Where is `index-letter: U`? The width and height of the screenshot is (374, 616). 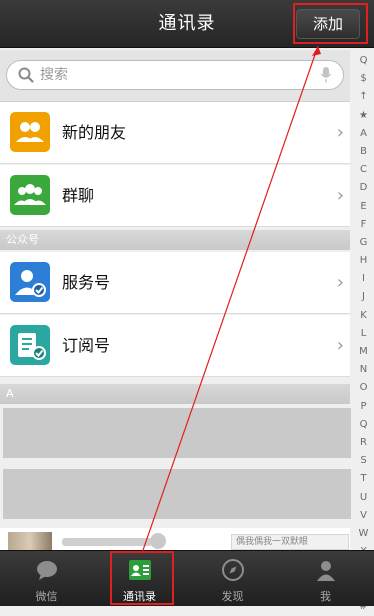 index-letter: U is located at coordinates (363, 498).